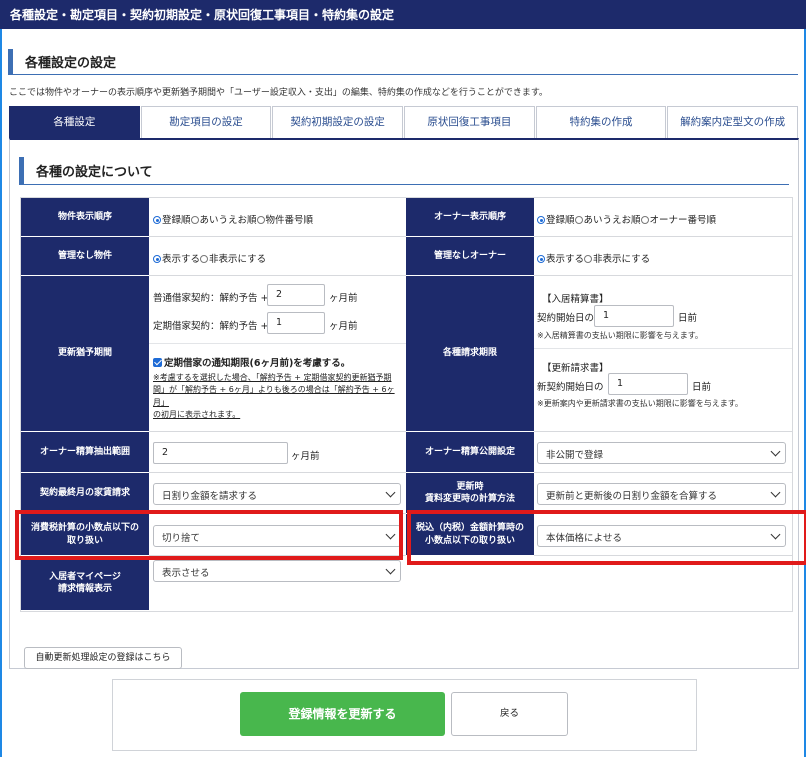 The height and width of the screenshot is (757, 806). What do you see at coordinates (663, 256) in the screenshot?
I see `unmanaged-owner-cell: 表示する 非表示にする` at bounding box center [663, 256].